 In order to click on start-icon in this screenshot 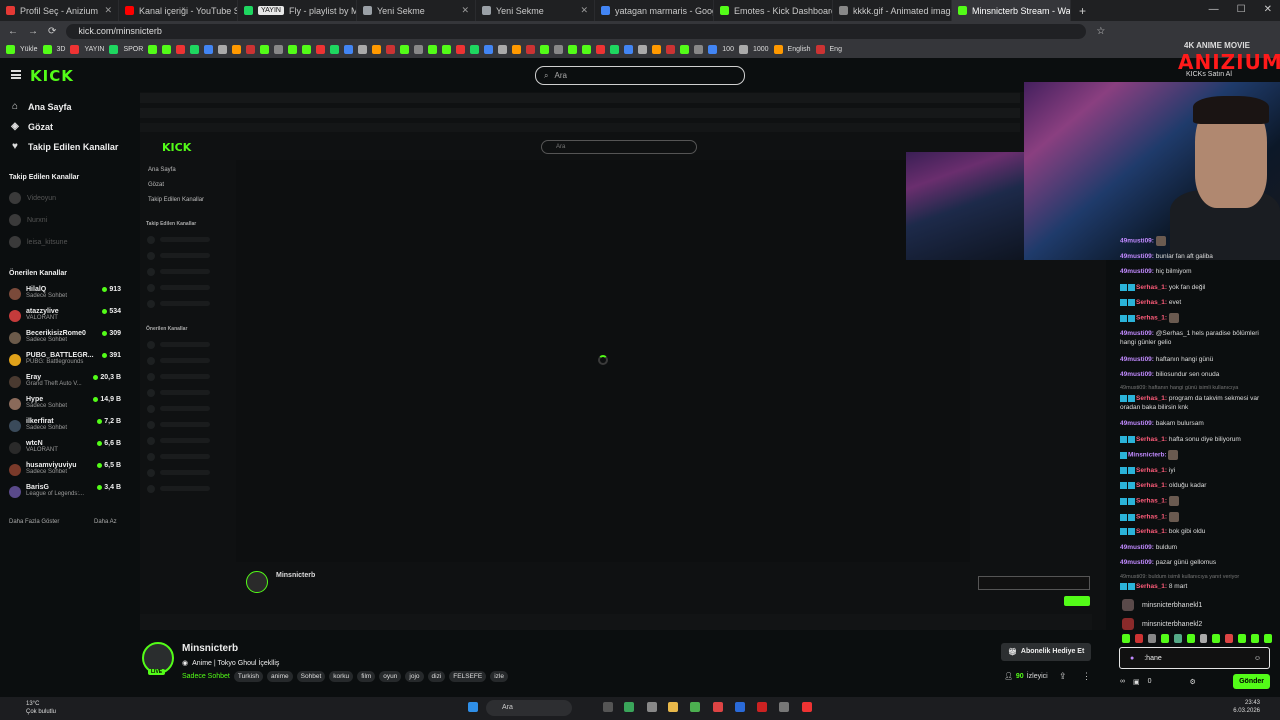, I will do `click(473, 707)`.